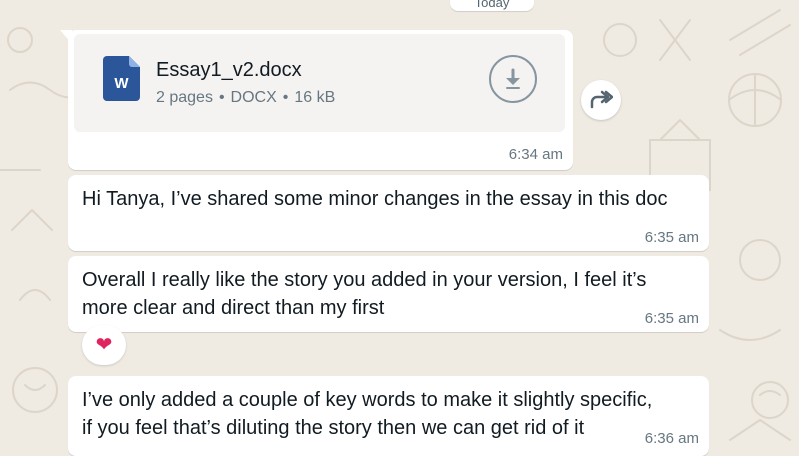 This screenshot has height=456, width=799. What do you see at coordinates (229, 70) in the screenshot?
I see `document-file-name: Essay1_v2.docx` at bounding box center [229, 70].